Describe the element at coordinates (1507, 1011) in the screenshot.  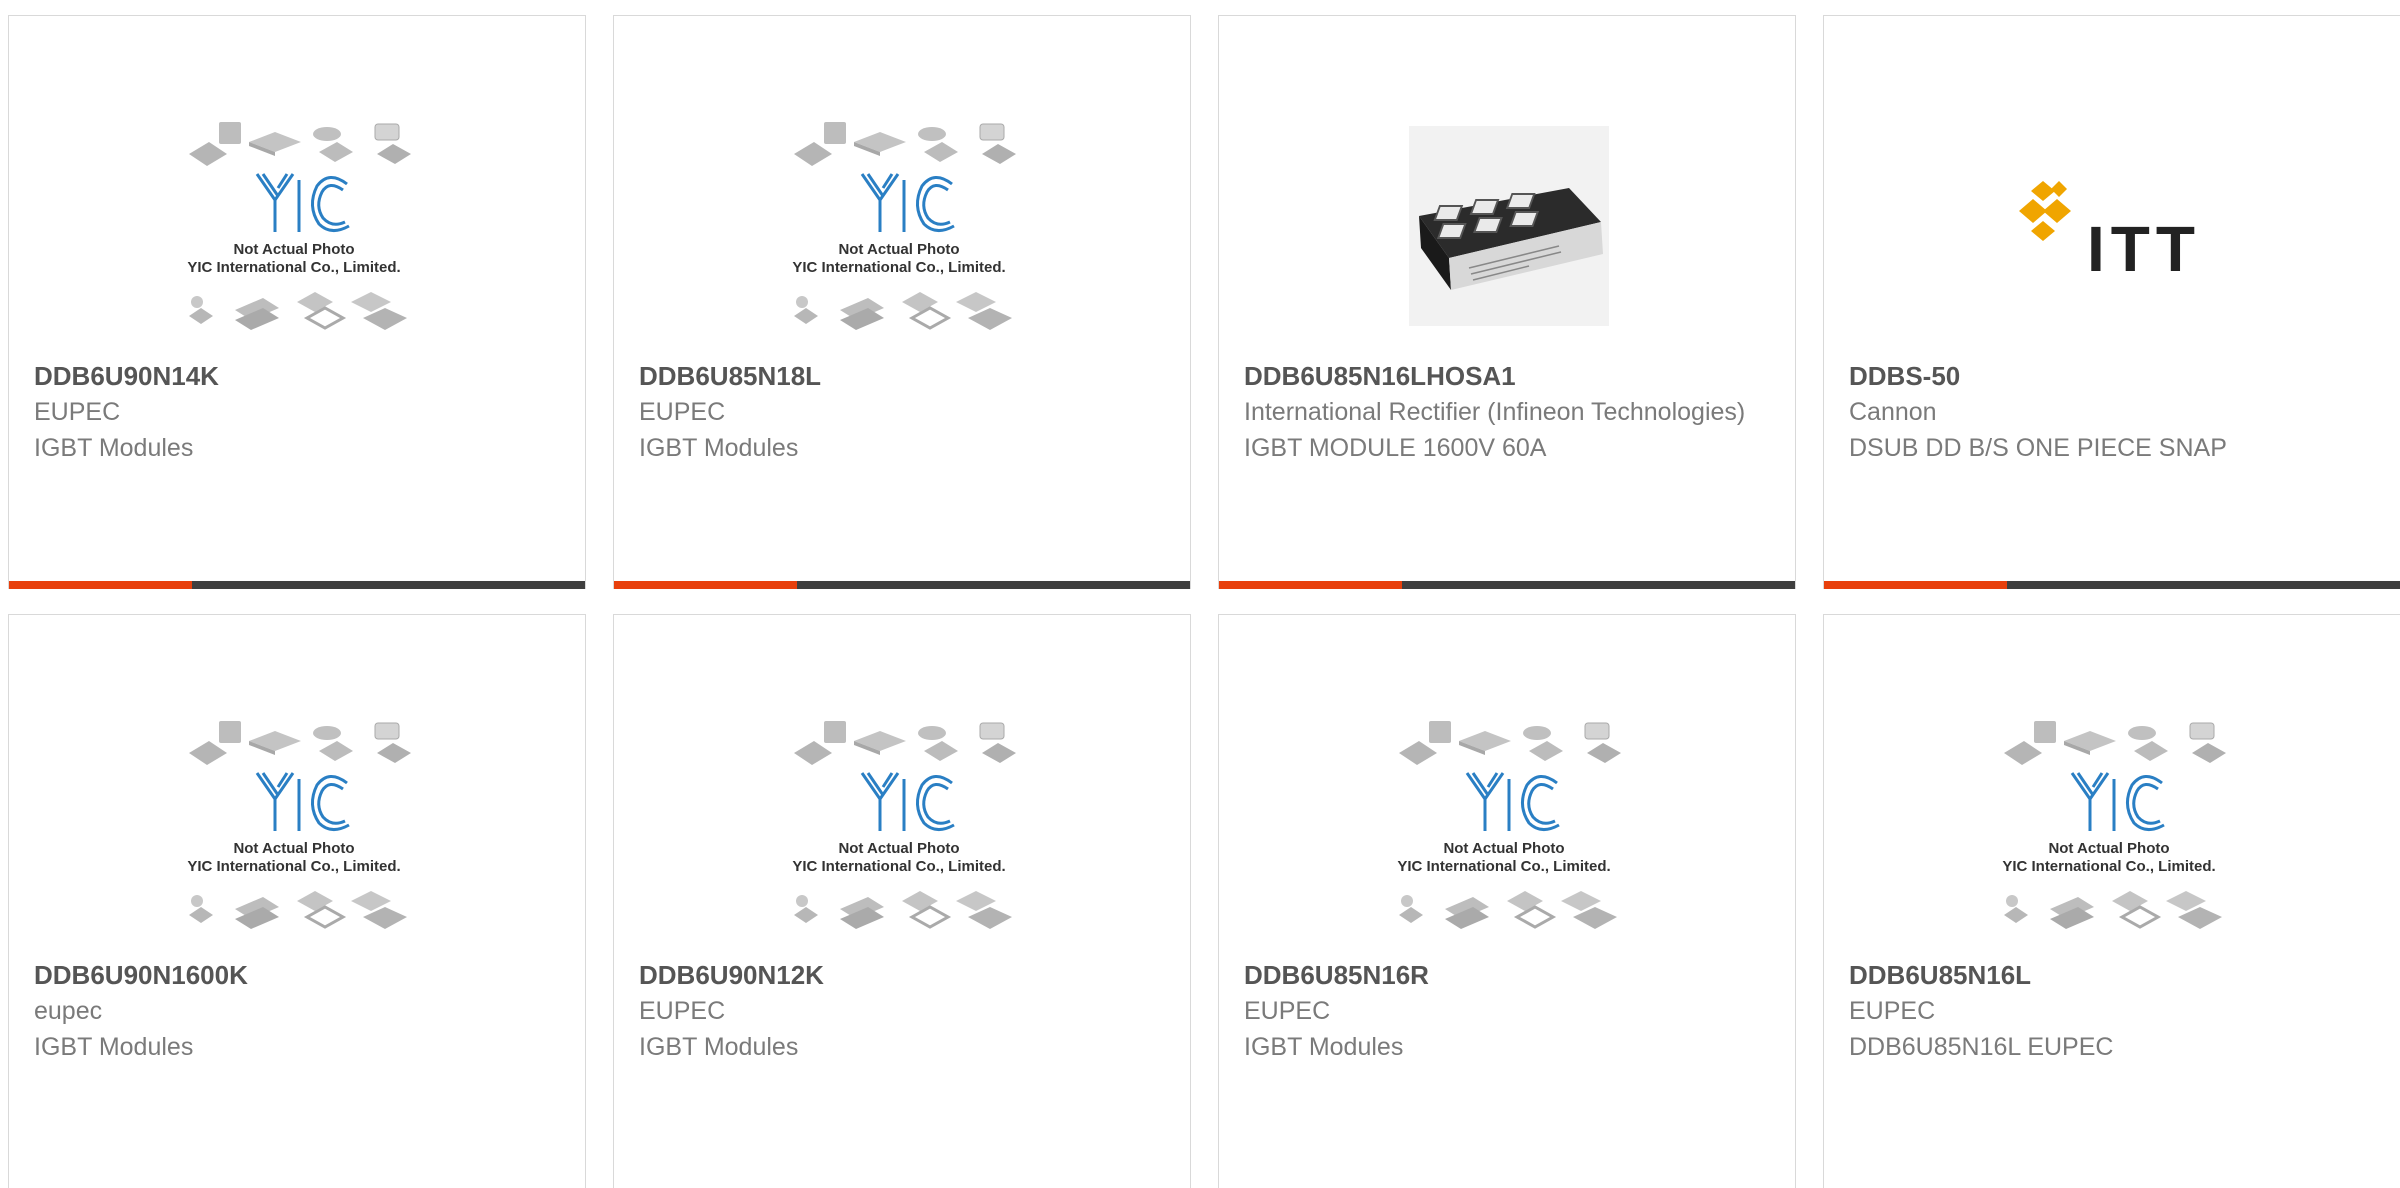
I see `product-info: DDB6U85N16R EUPEC IGBT Modules` at that location.